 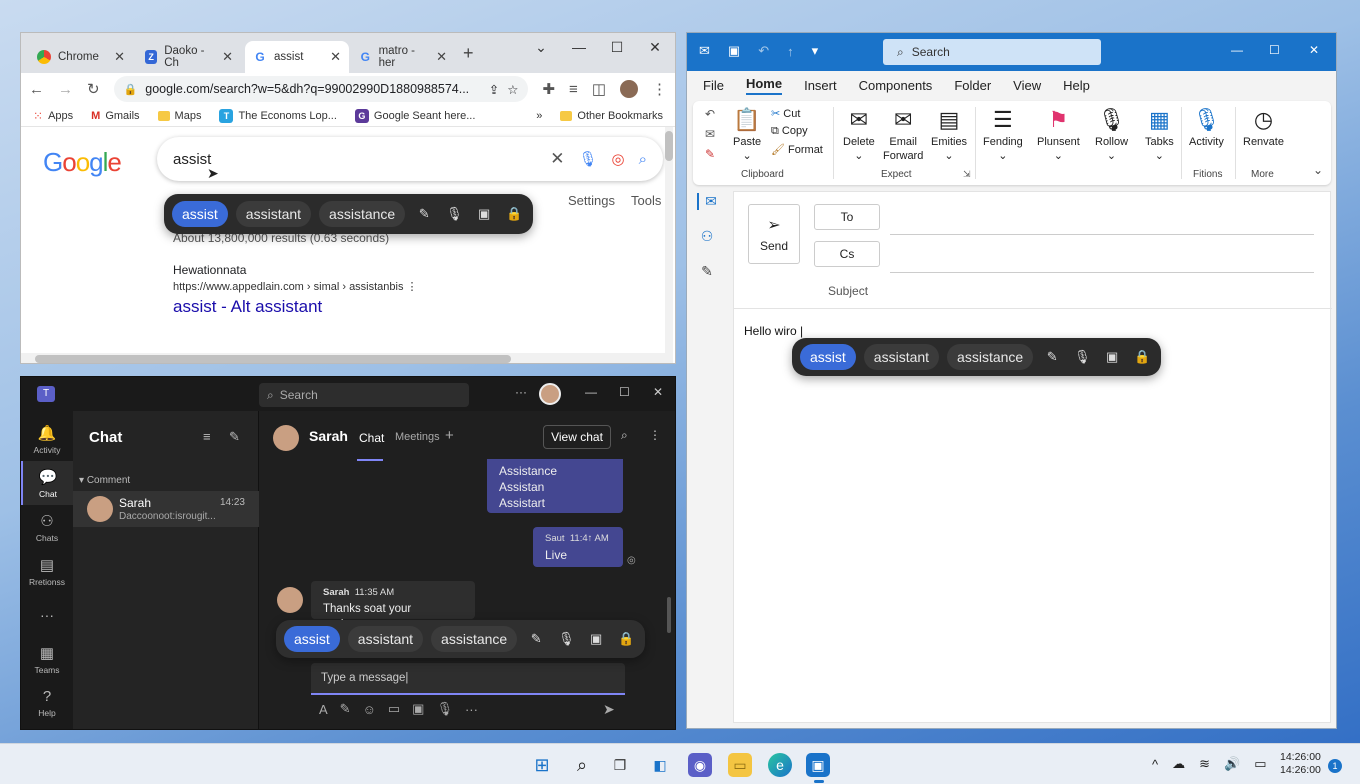 What do you see at coordinates (1159, 134) in the screenshot?
I see `tabks-button: ▦ Tabks ⌄` at bounding box center [1159, 134].